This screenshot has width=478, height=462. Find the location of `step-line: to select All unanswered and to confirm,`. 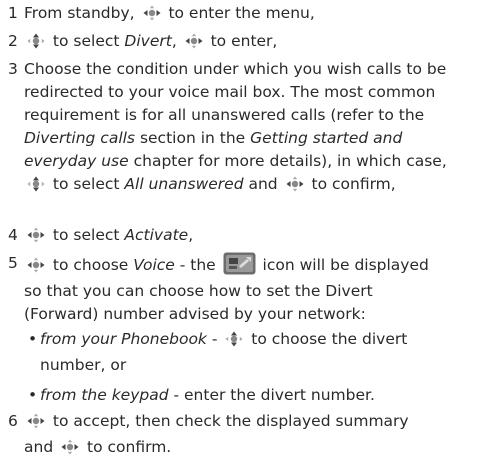

step-line: to select All unanswered and to confirm, is located at coordinates (247, 186).